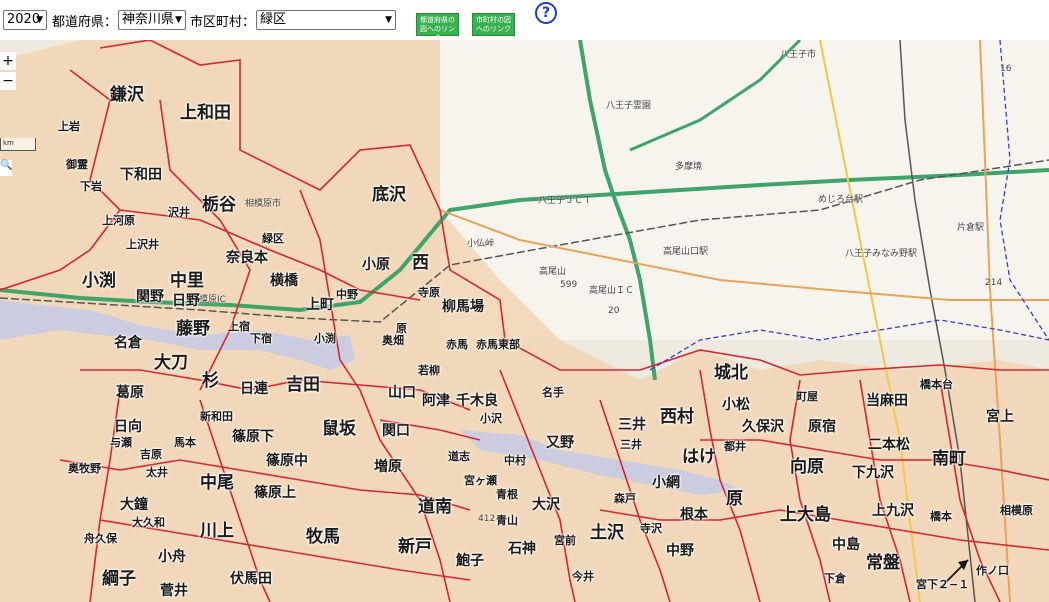 This screenshot has height=602, width=1049. I want to click on district-label: 上宿, so click(239, 326).